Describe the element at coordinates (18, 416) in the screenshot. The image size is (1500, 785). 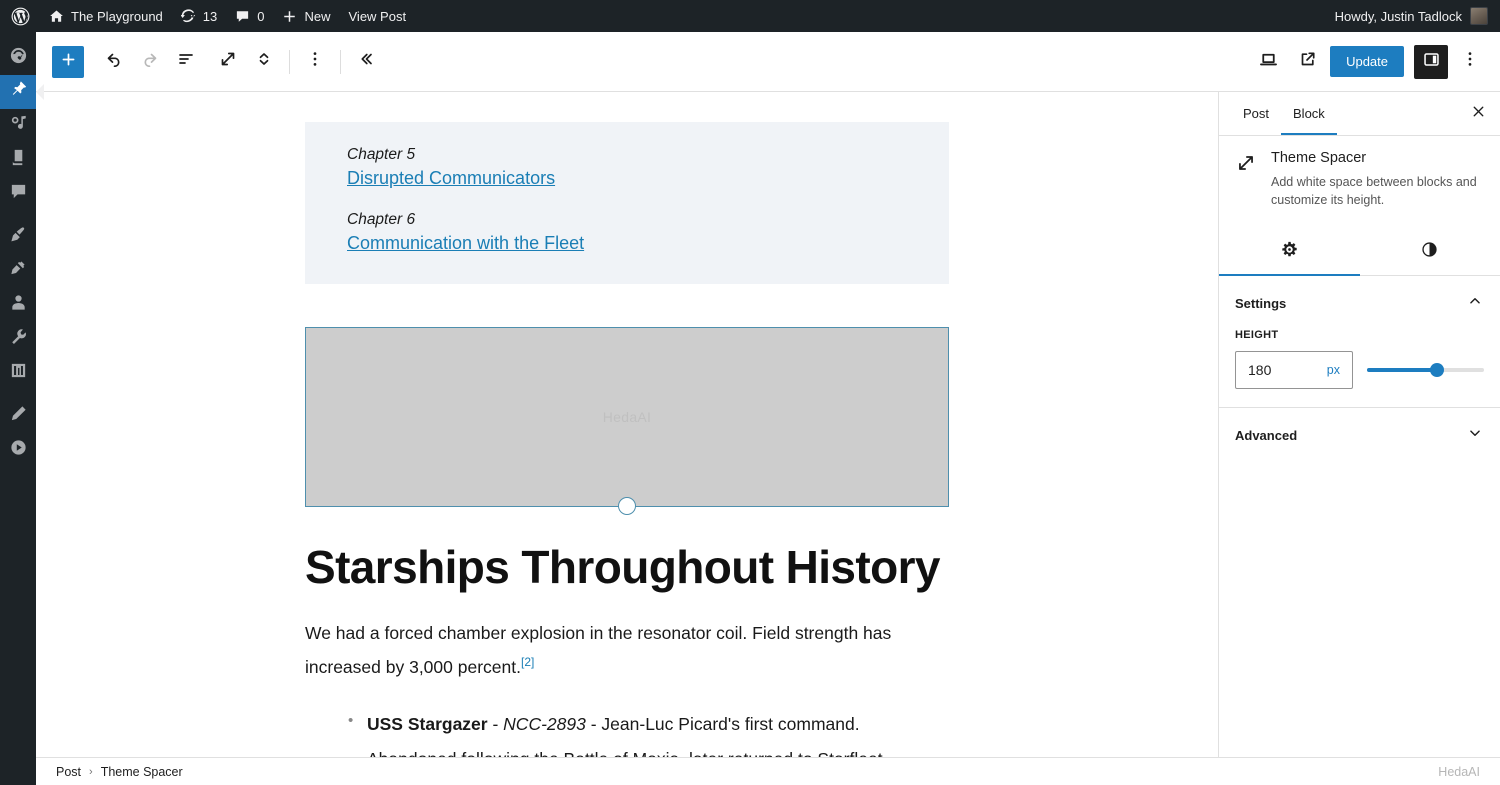
I see `sidebar-item-editor` at that location.